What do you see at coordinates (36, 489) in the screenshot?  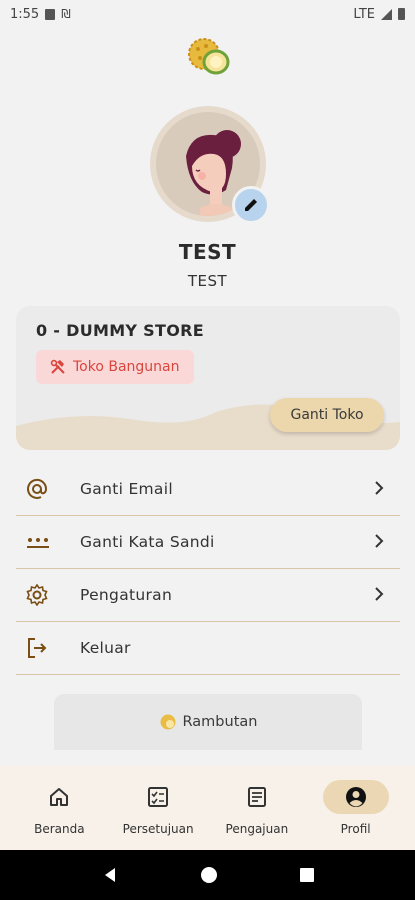 I see `at-icon` at bounding box center [36, 489].